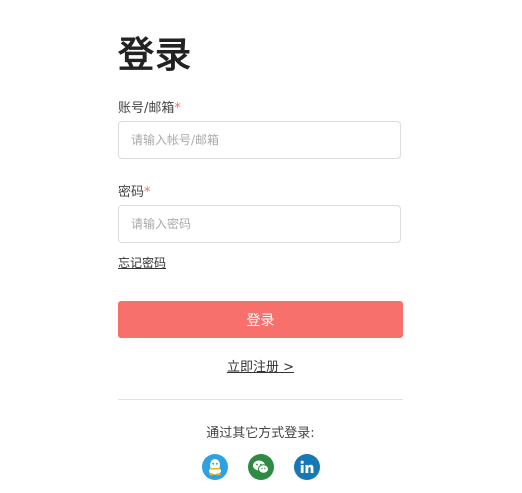 This screenshot has height=493, width=522. Describe the element at coordinates (142, 263) in the screenshot. I see `forgot-password-link: 忘记密码` at that location.